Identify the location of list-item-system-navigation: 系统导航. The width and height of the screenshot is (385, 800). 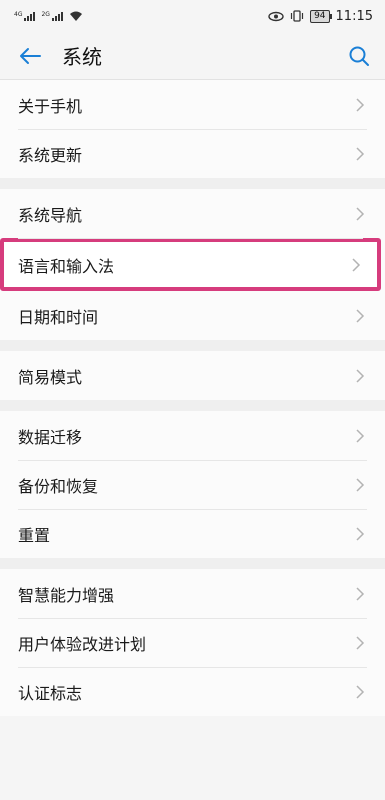
(192, 213).